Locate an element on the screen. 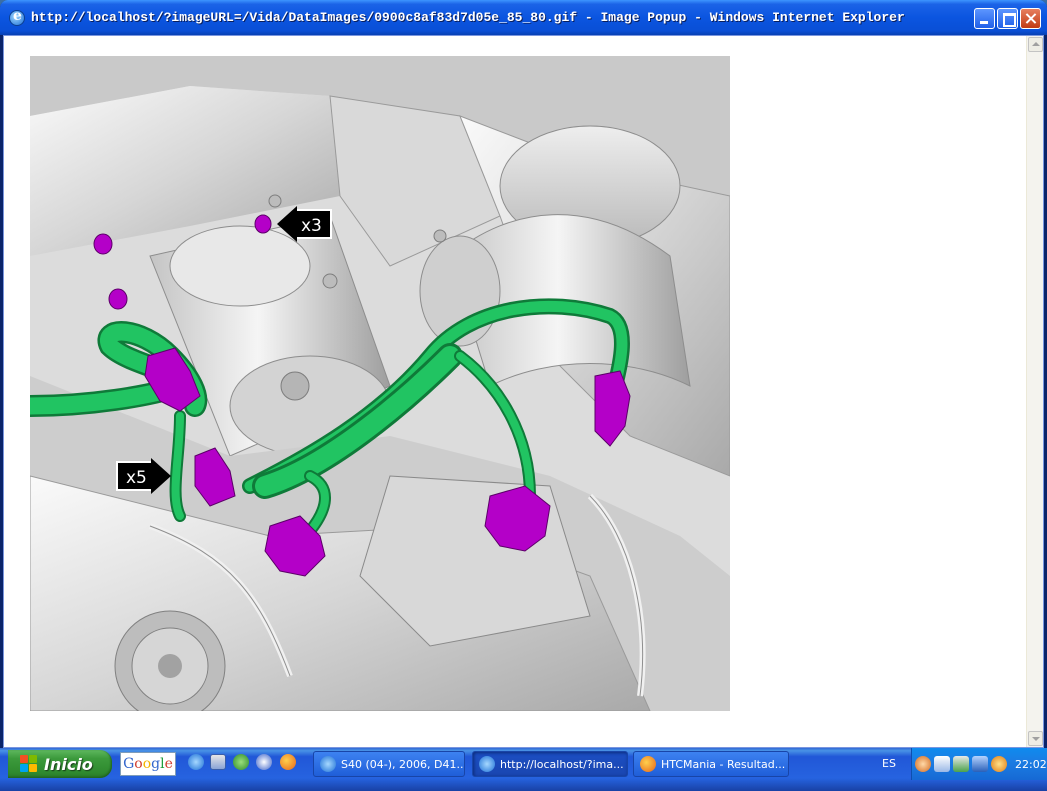 Image resolution: width=1047 pixels, height=791 pixels. callout-x3: x3 is located at coordinates (304, 224).